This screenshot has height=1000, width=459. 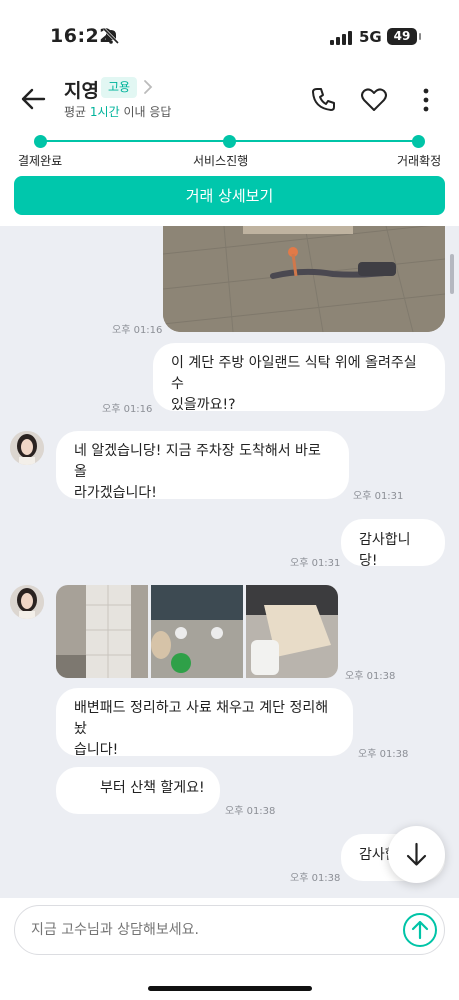 I want to click on message-line: 네 알겠습니당! 지금 주차장 도착해서 바로 올, so click(x=197, y=461).